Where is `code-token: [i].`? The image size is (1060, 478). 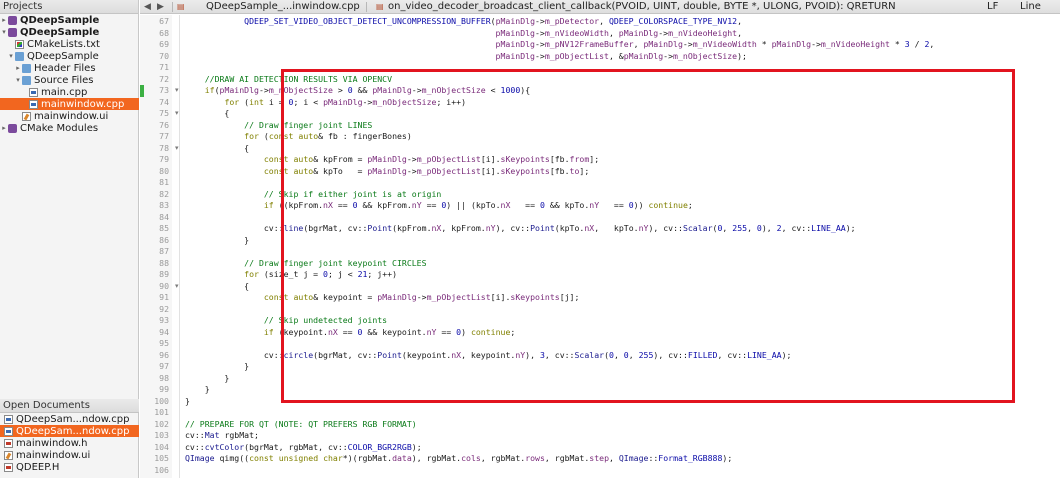 code-token: [i]. is located at coordinates (490, 159).